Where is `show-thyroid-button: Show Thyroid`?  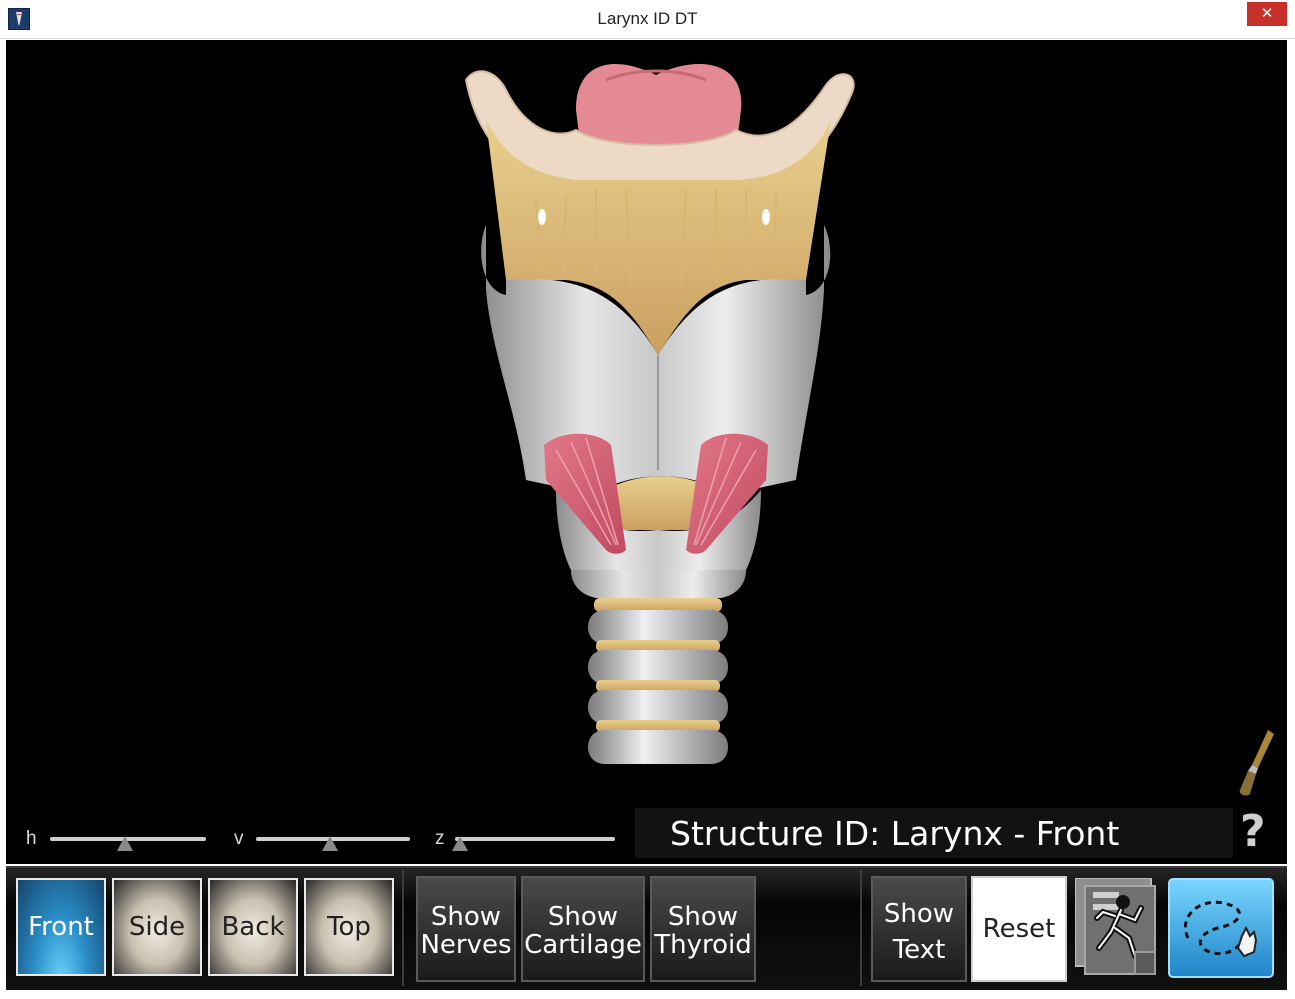
show-thyroid-button: Show Thyroid is located at coordinates (703, 929).